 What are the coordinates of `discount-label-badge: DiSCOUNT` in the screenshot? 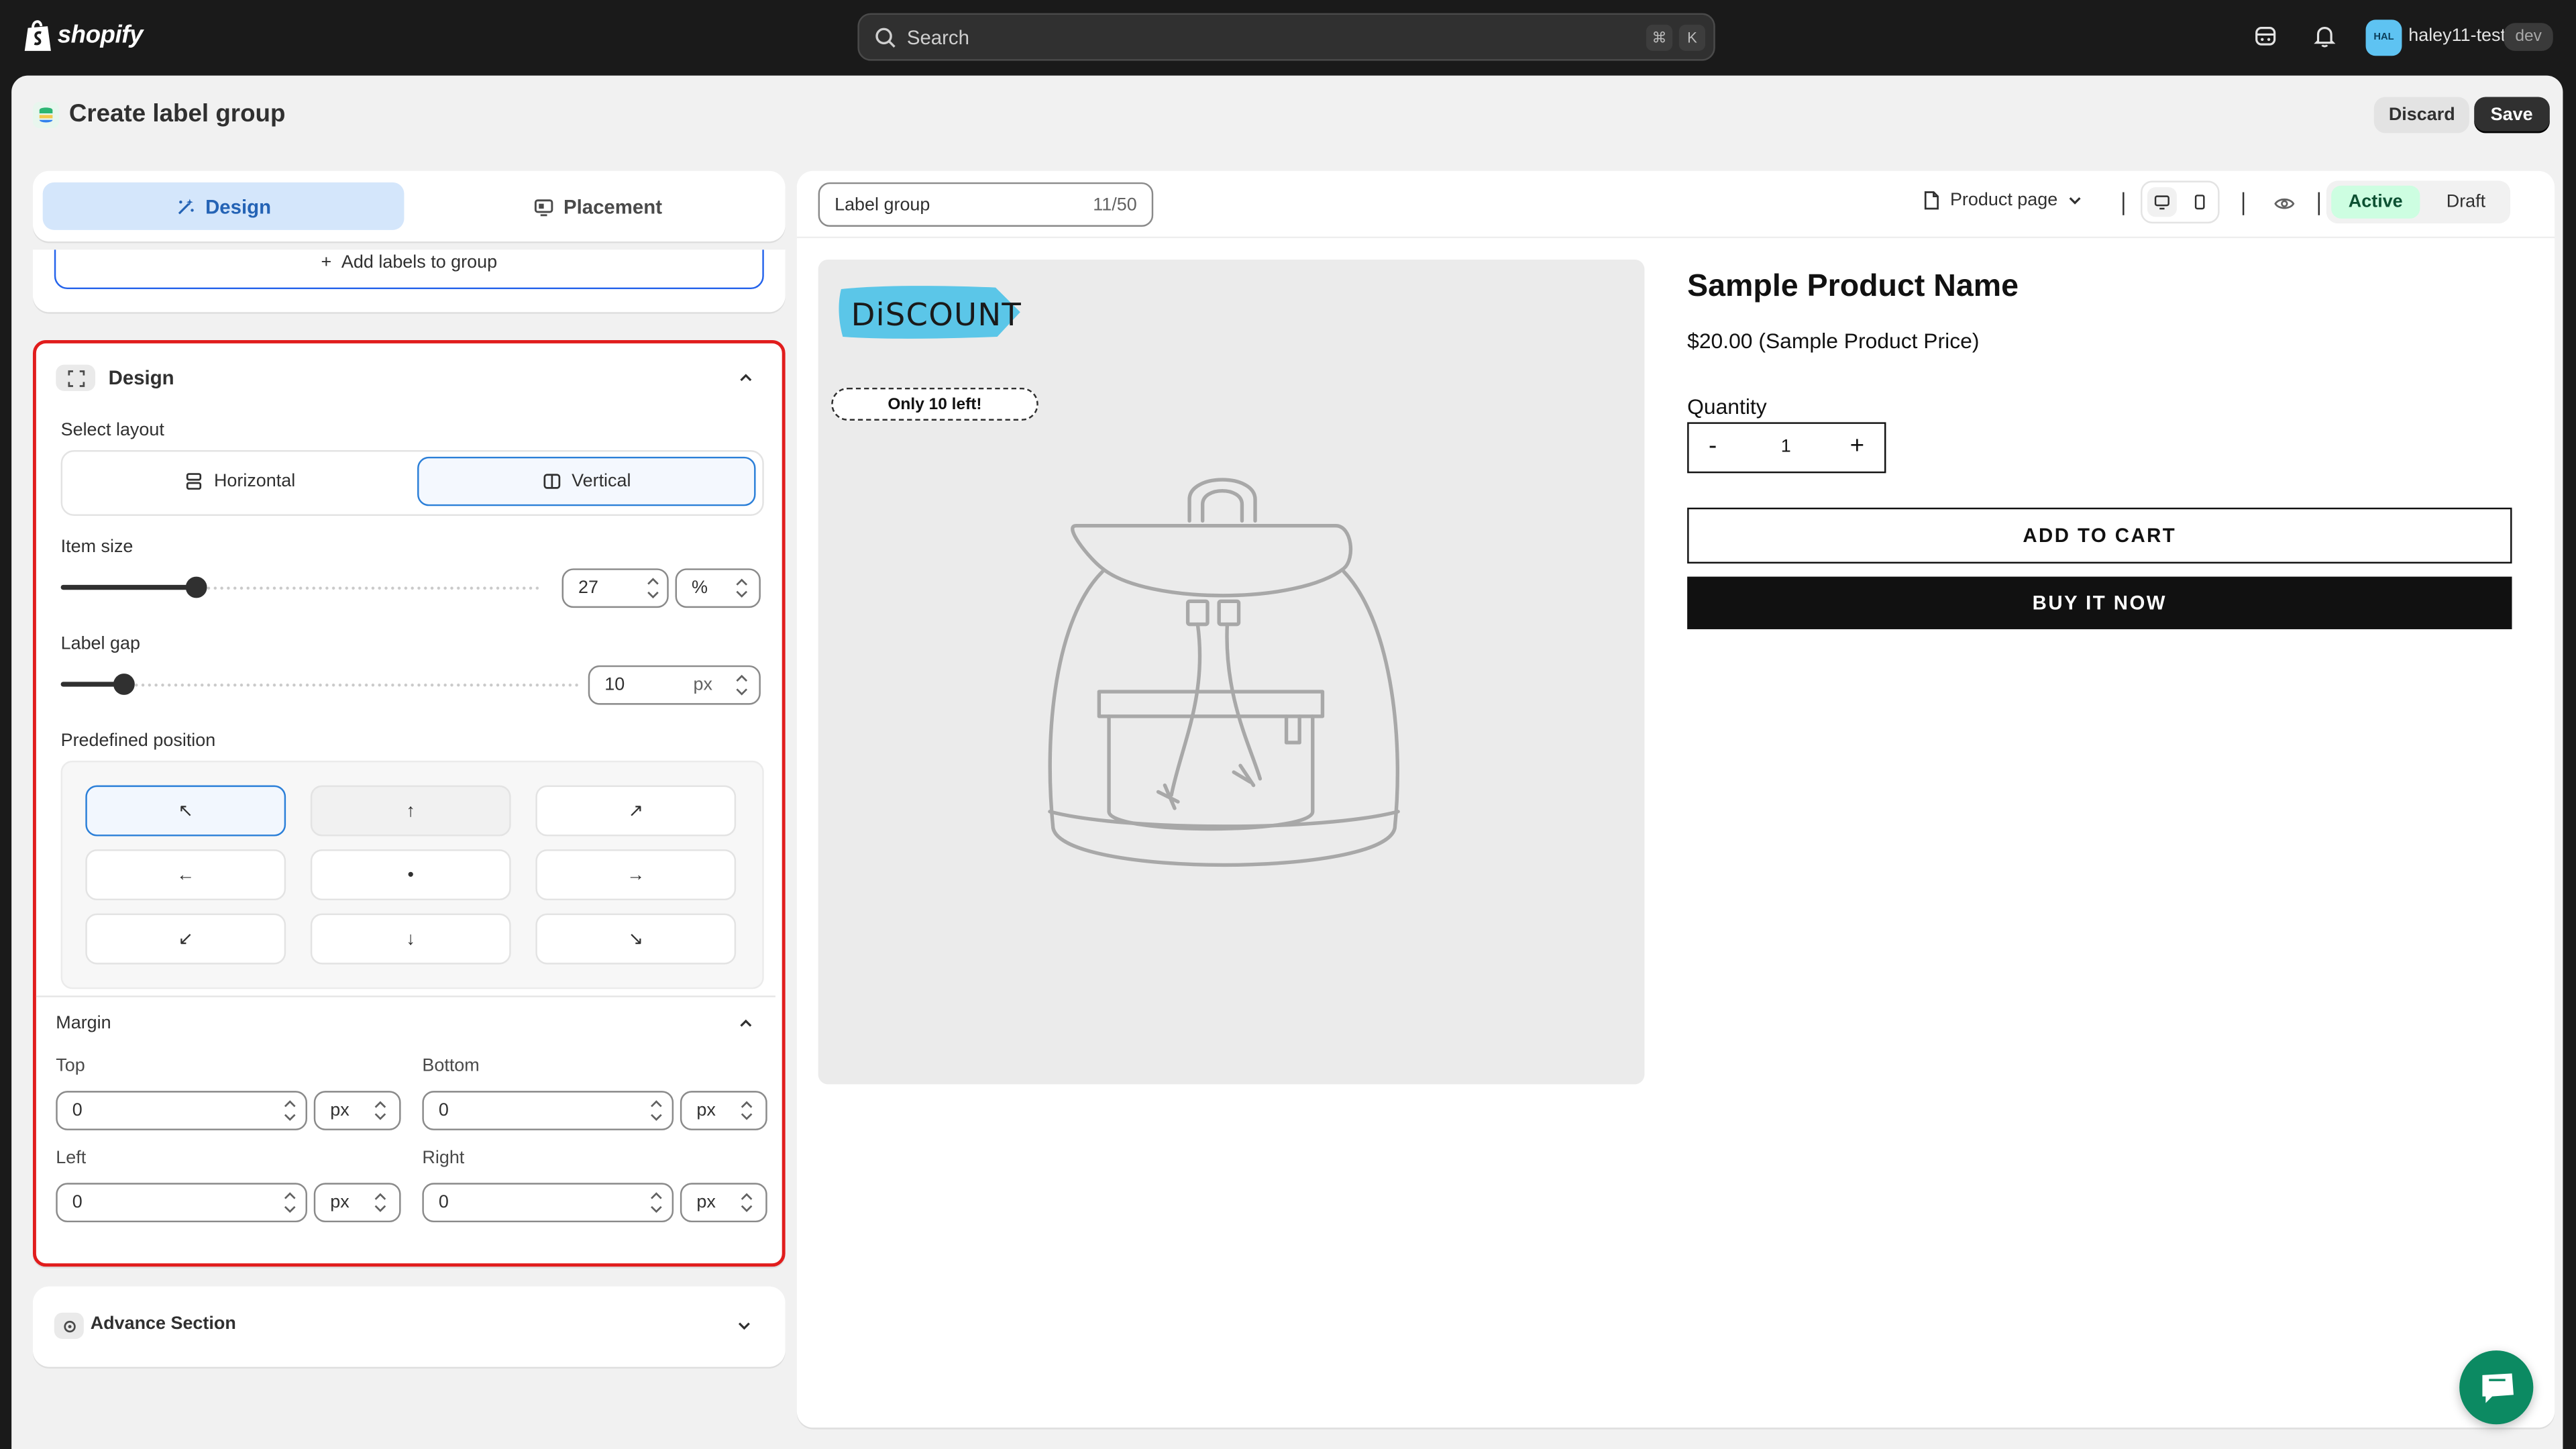 It's located at (930, 311).